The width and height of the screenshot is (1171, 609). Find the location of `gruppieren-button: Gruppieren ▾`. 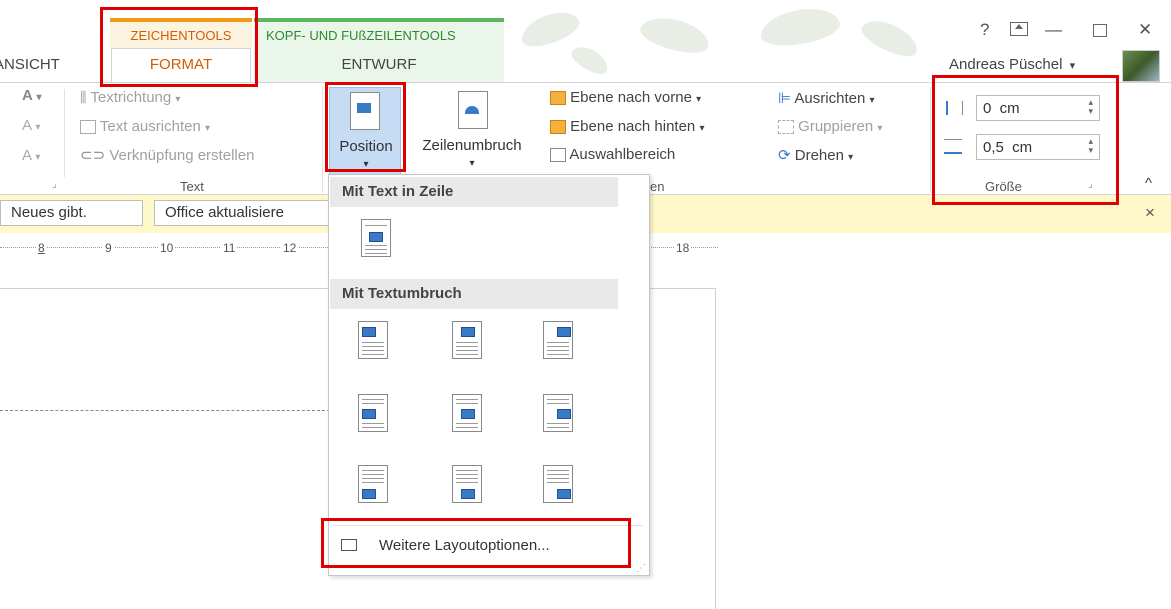

gruppieren-button: Gruppieren ▾ is located at coordinates (830, 126).